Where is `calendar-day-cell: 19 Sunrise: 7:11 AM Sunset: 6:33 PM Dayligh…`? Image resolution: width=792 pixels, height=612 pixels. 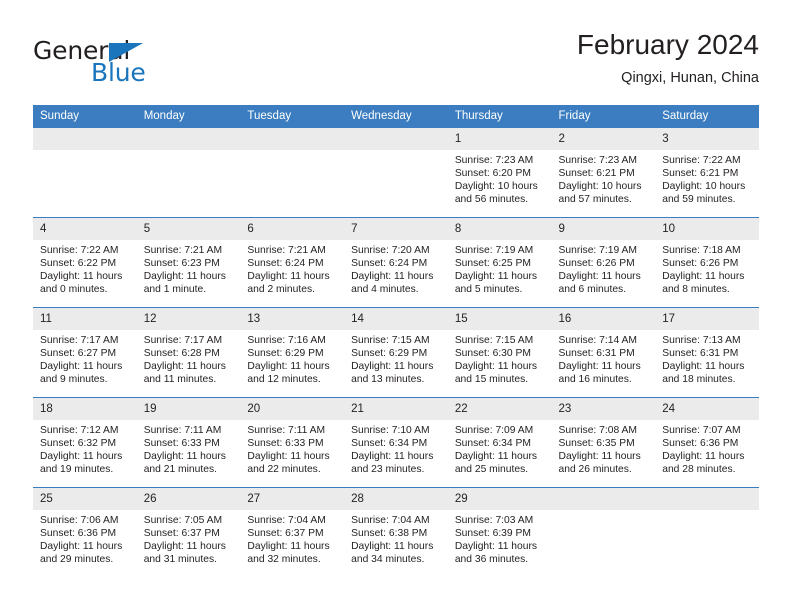 calendar-day-cell: 19 Sunrise: 7:11 AM Sunset: 6:33 PM Dayligh… is located at coordinates (188, 442).